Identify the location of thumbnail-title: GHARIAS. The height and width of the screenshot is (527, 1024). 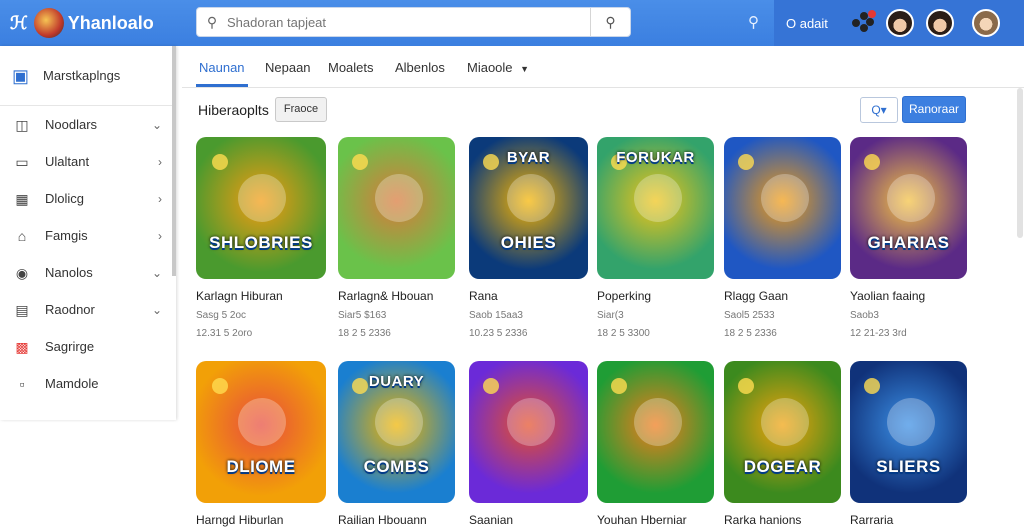
(908, 242).